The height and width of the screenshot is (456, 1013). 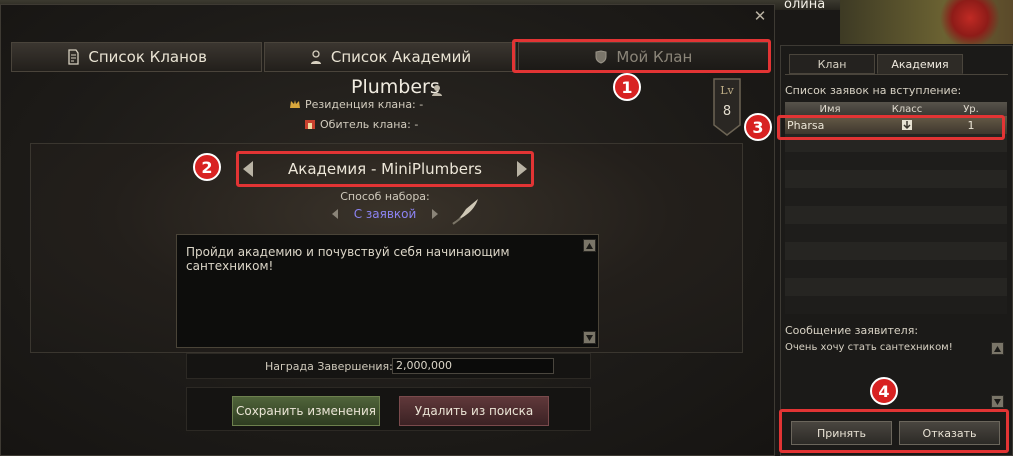 I want to click on annotation-number-4: 4, so click(x=884, y=391).